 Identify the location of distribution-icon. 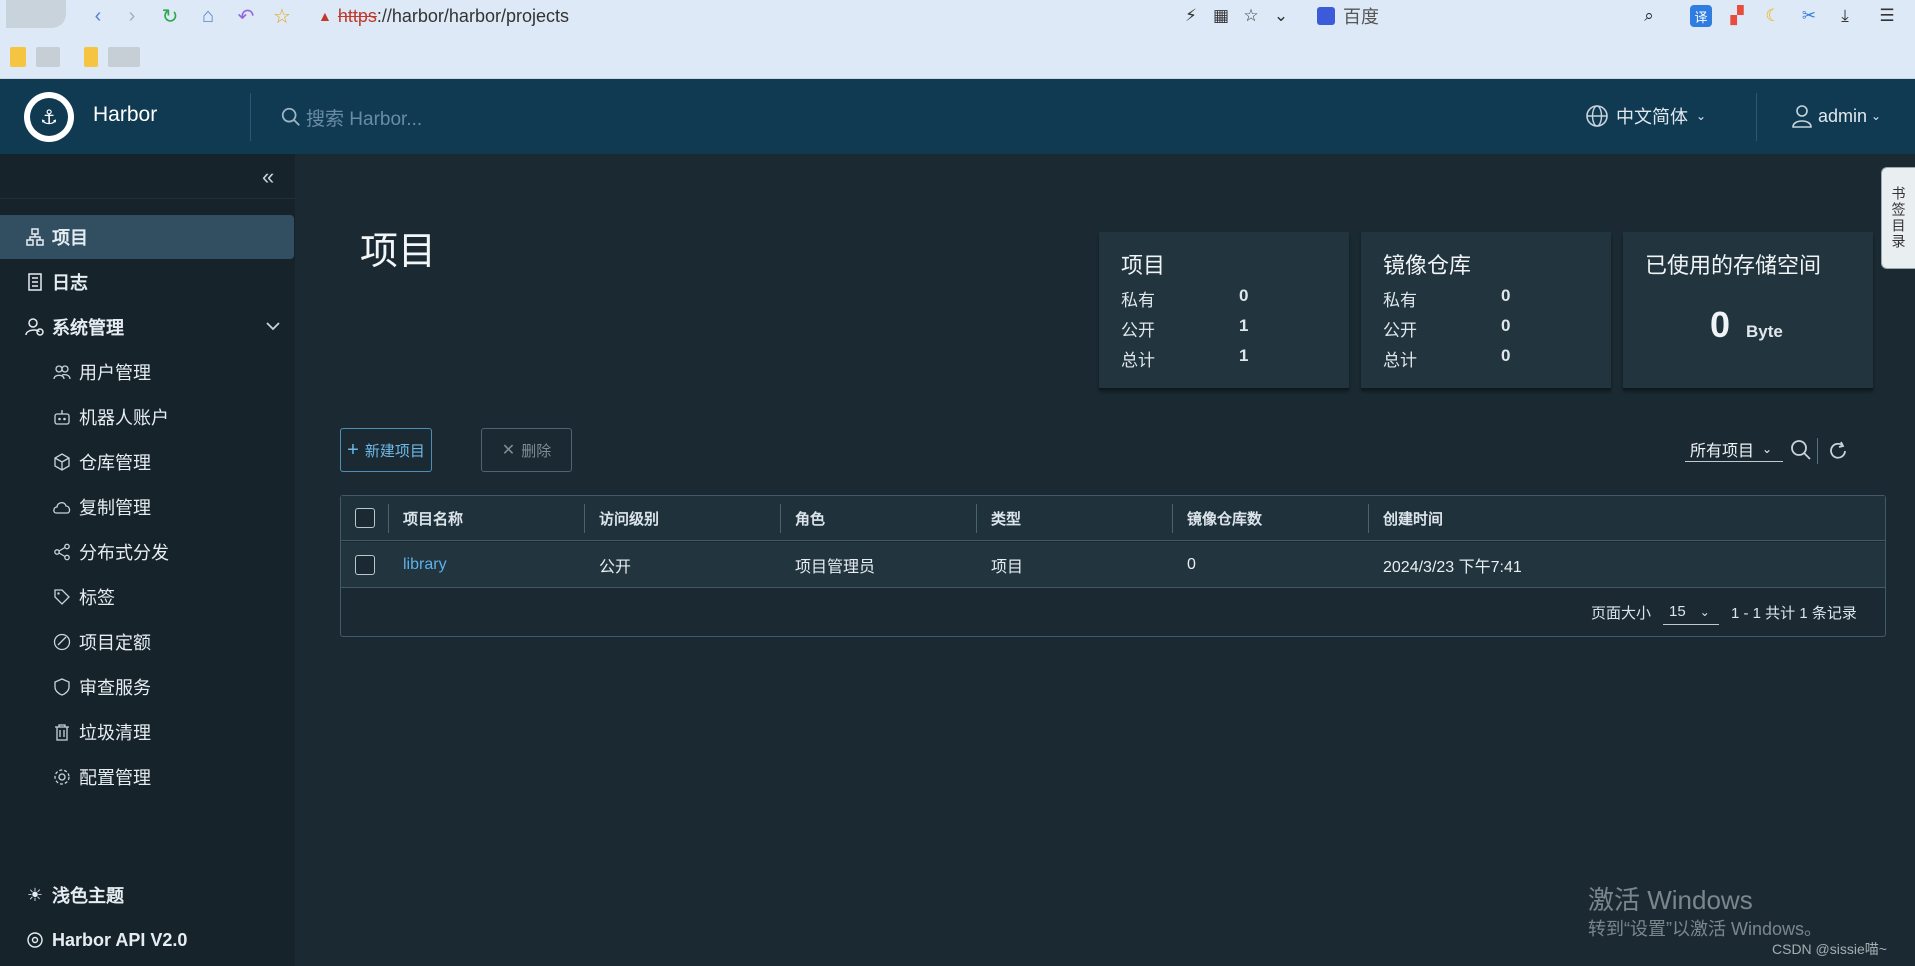
(62, 552).